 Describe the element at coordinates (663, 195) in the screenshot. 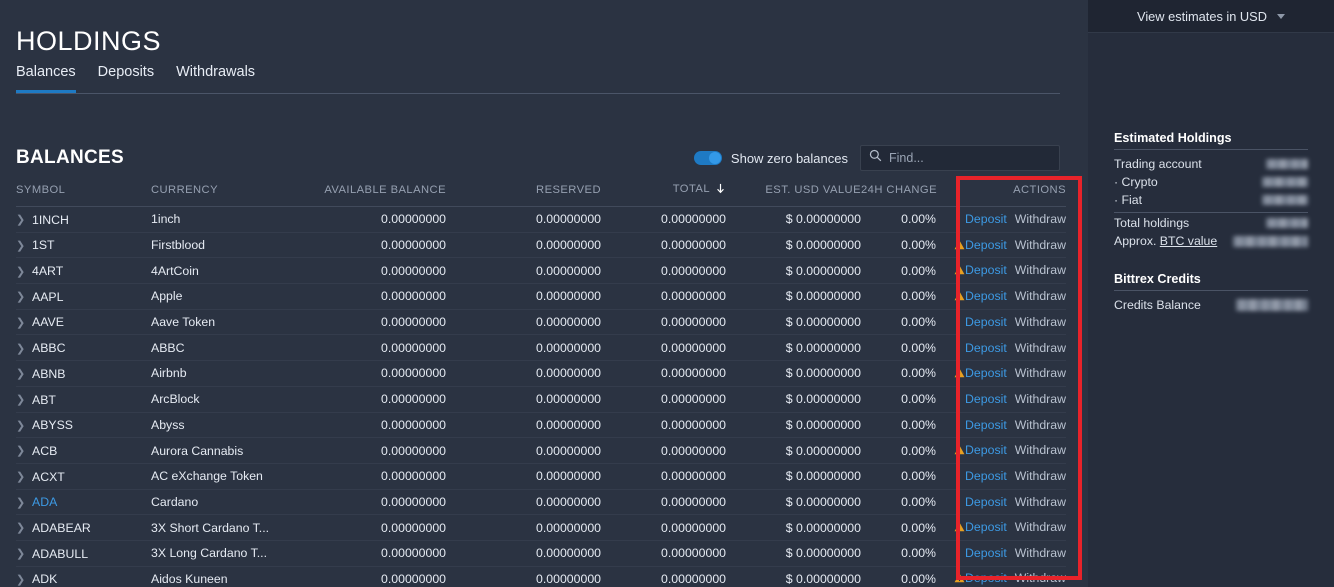

I see `column-header-total: TOTAL` at that location.